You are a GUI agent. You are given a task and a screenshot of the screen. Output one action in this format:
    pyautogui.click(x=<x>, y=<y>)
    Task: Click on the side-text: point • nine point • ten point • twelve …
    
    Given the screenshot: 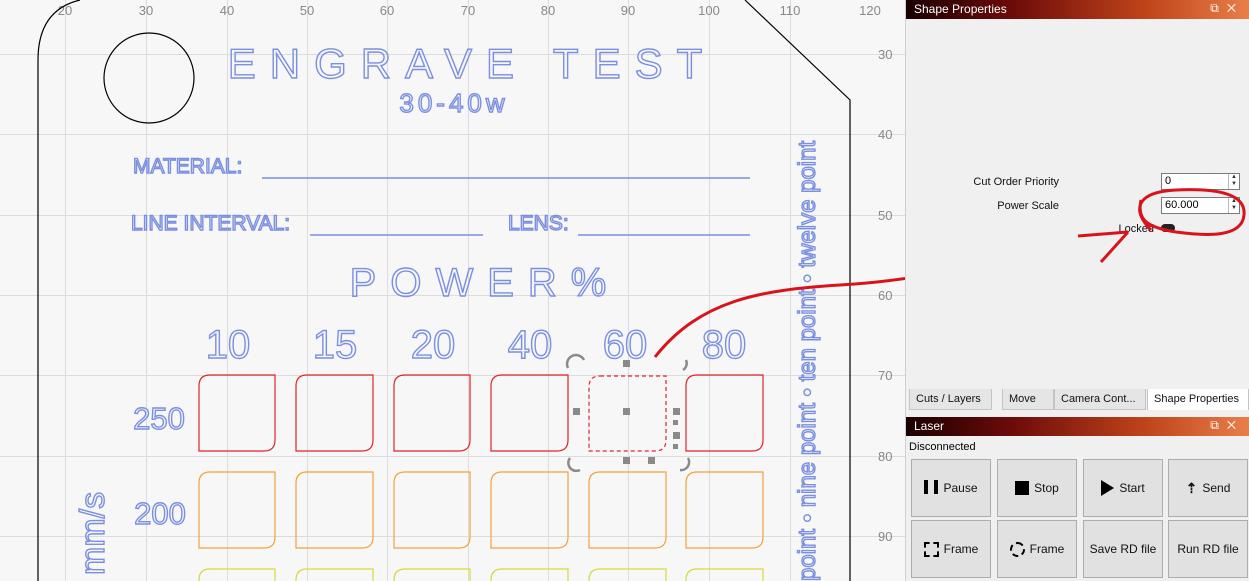 What is the action you would take?
    pyautogui.click(x=807, y=361)
    